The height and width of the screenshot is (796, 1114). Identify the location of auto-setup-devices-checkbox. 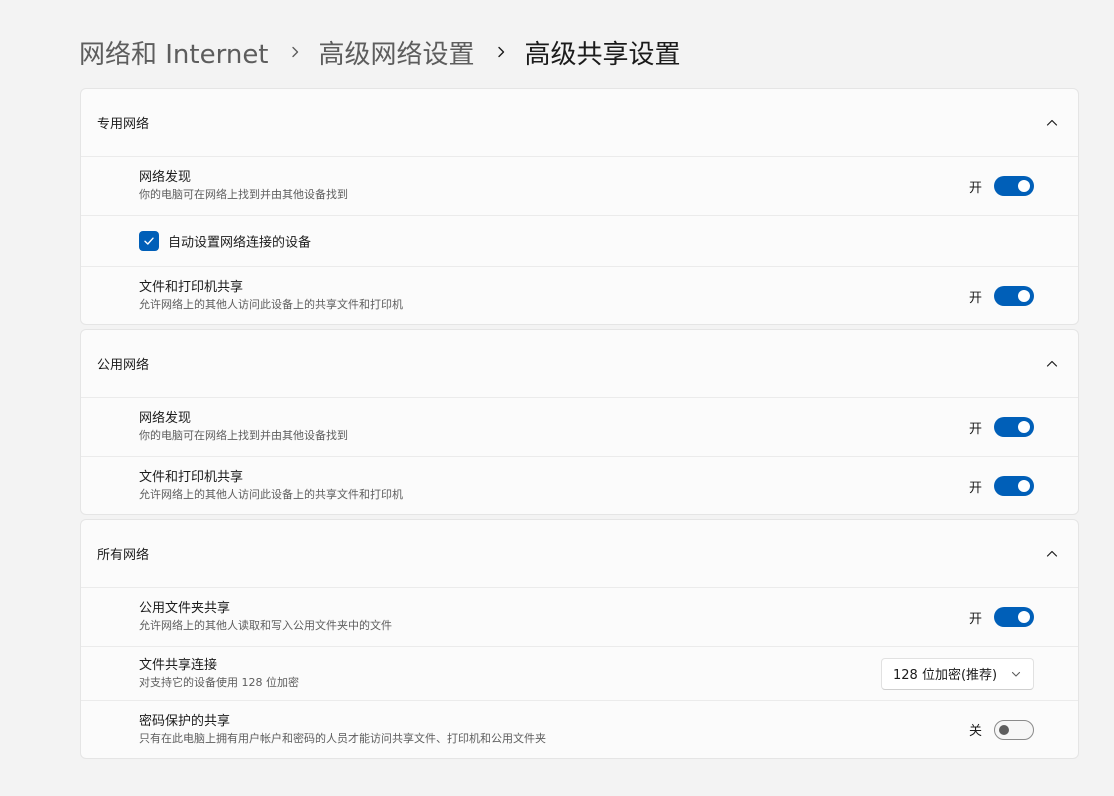
(149, 241).